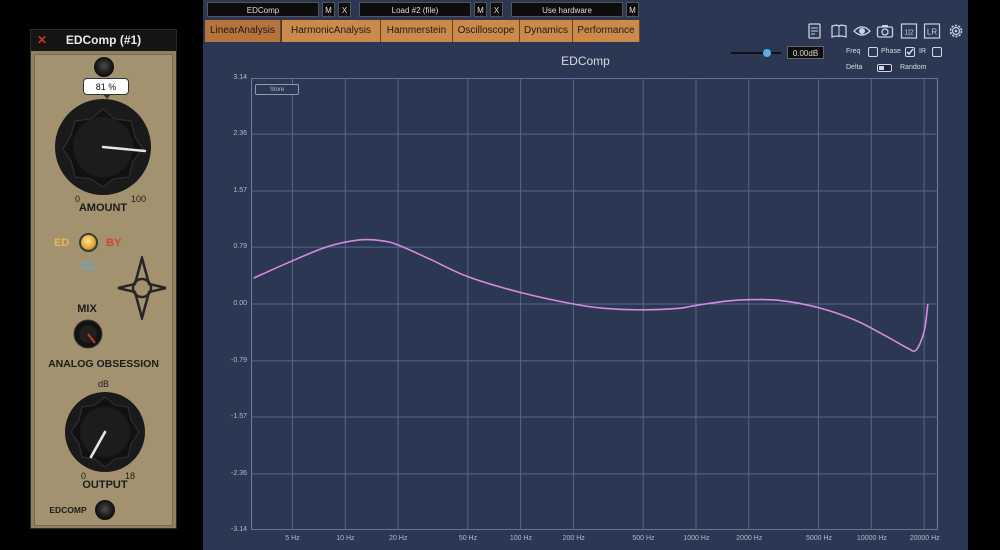  I want to click on x-tick-label: 200 Hz, so click(573, 538).